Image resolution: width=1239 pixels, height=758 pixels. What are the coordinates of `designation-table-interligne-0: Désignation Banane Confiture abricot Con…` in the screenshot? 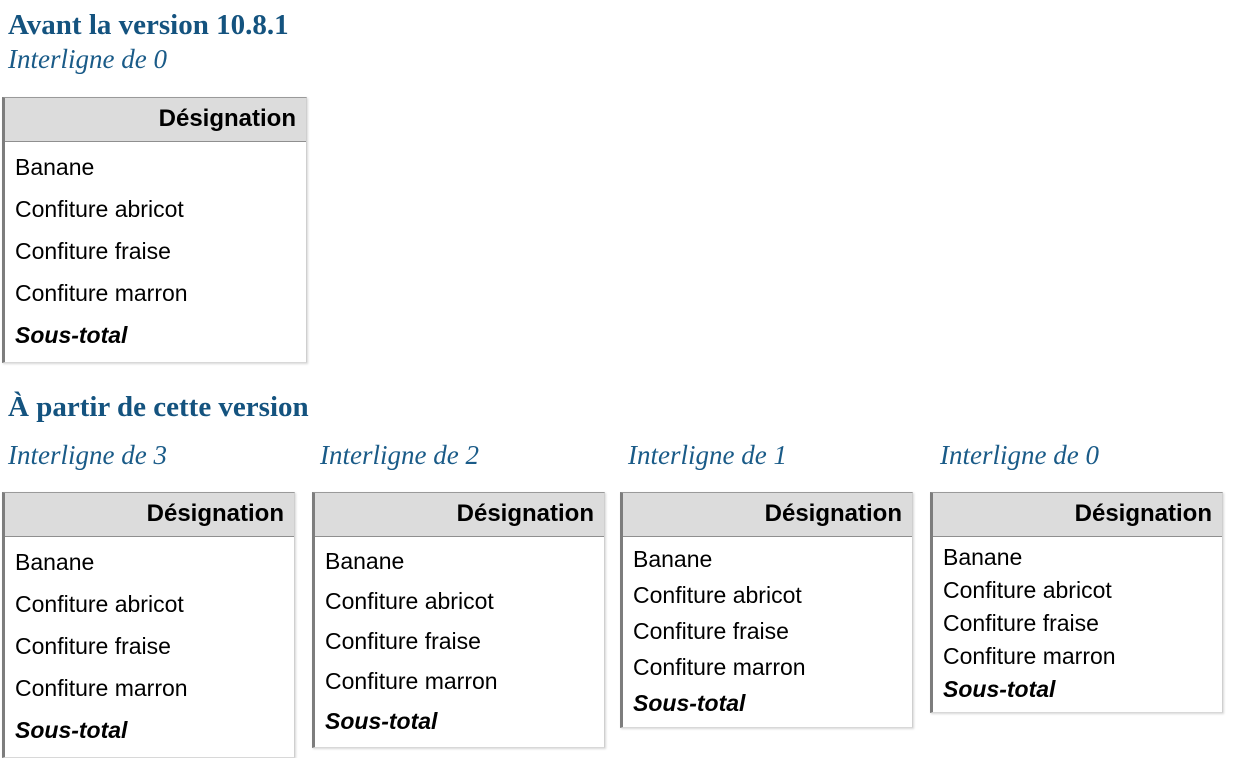 It's located at (1076, 602).